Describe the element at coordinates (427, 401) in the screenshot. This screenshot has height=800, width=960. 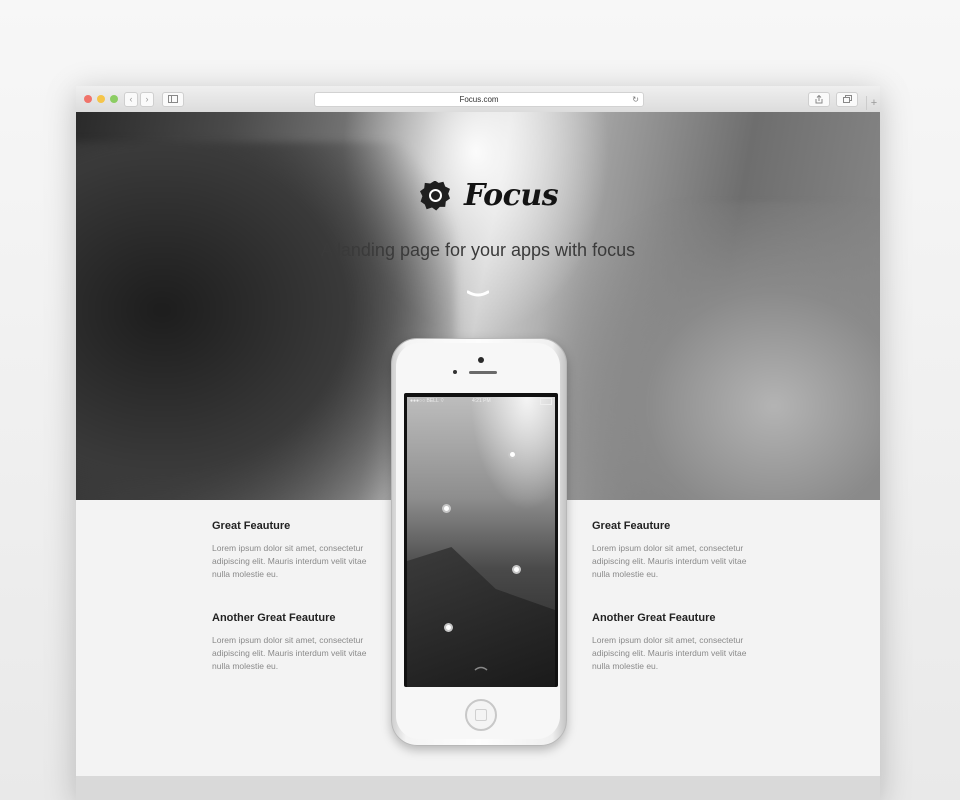
I see `carrier-signal: ●●●○○ BELL ⌔` at that location.